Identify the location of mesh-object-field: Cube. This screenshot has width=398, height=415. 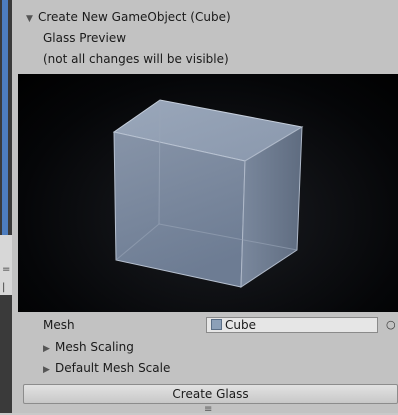
(292, 325).